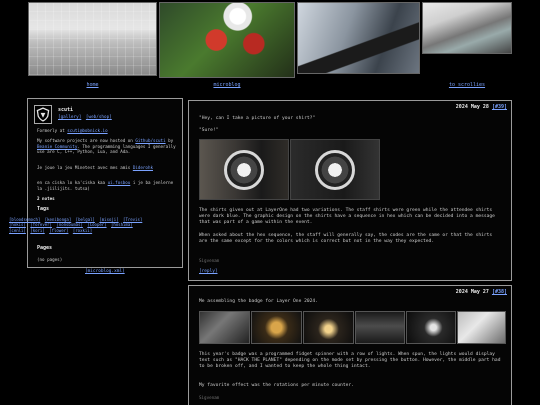 The width and height of the screenshot is (540, 405). Describe the element at coordinates (69, 117) in the screenshot. I see `gallery-link: [gallery]` at that location.